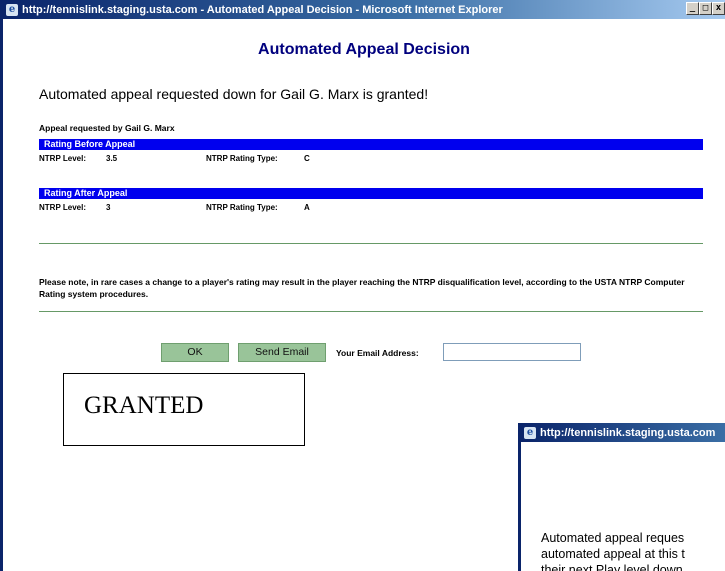 This screenshot has height=571, width=725. Describe the element at coordinates (512, 352) in the screenshot. I see `email-input` at that location.